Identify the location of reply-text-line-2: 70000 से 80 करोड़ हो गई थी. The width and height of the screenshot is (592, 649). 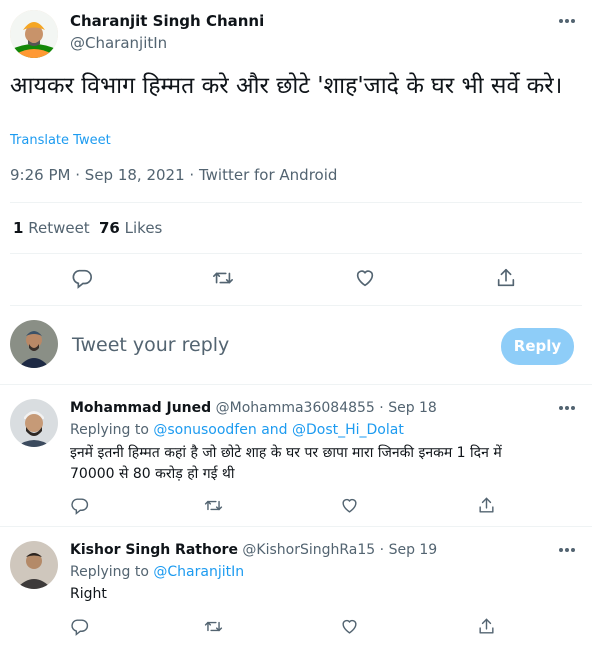
(152, 474).